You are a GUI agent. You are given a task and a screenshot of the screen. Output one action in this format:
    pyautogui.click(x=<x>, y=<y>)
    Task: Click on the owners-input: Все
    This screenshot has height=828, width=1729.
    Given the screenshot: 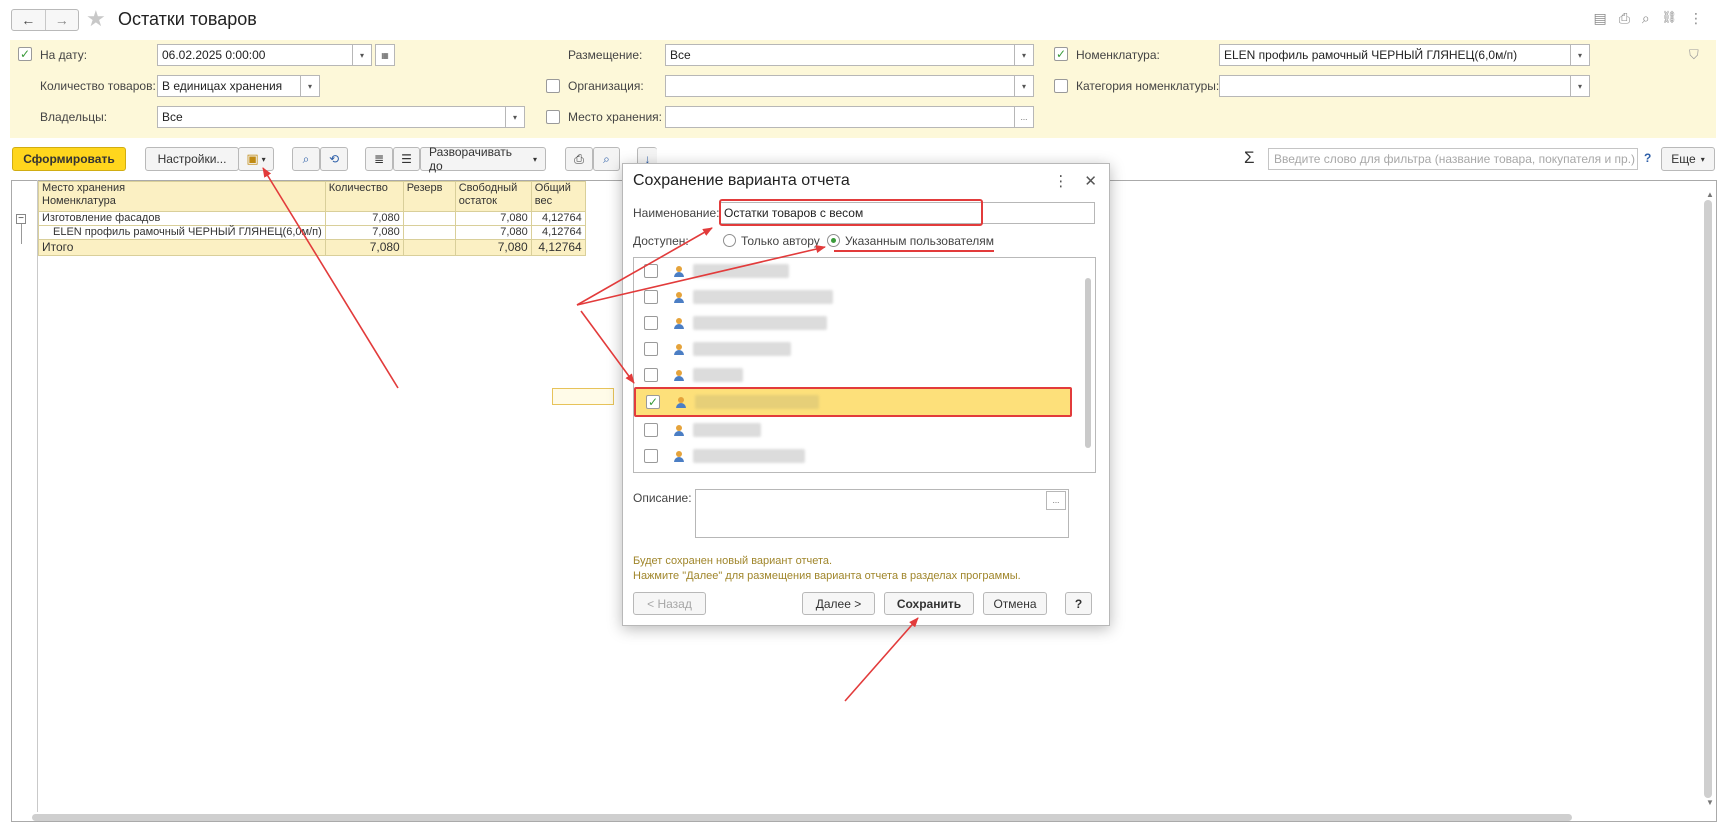 What is the action you would take?
    pyautogui.click(x=331, y=117)
    